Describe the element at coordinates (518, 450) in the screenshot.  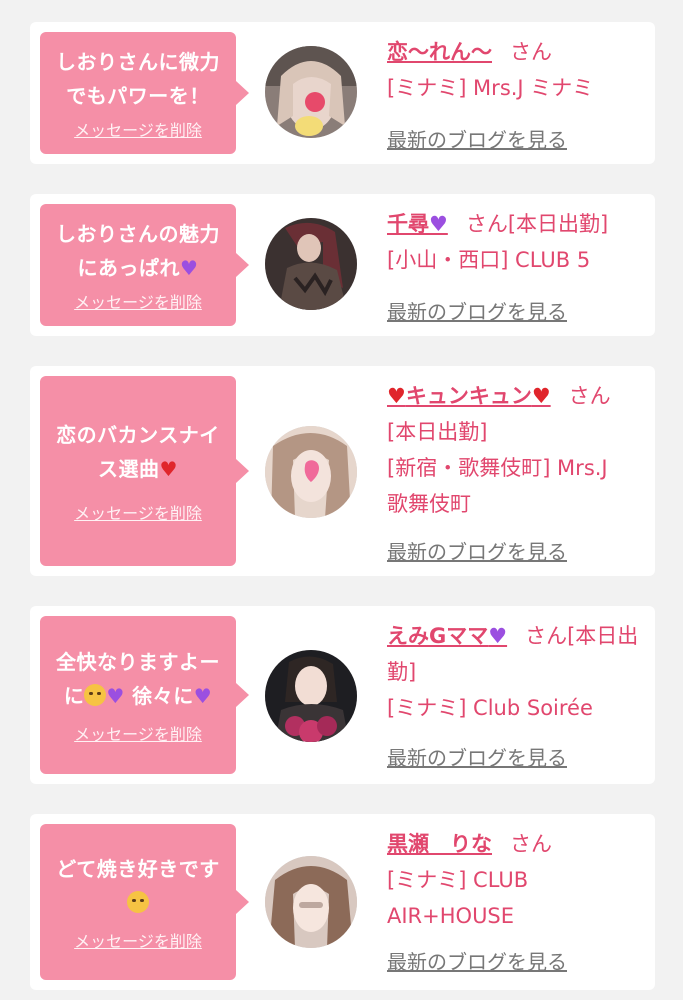
I see `sender-info: ♥キュンキュン♥ さん [本日出勤] [新宿・歌舞伎町] Mrs.J 歌舞伎町` at that location.